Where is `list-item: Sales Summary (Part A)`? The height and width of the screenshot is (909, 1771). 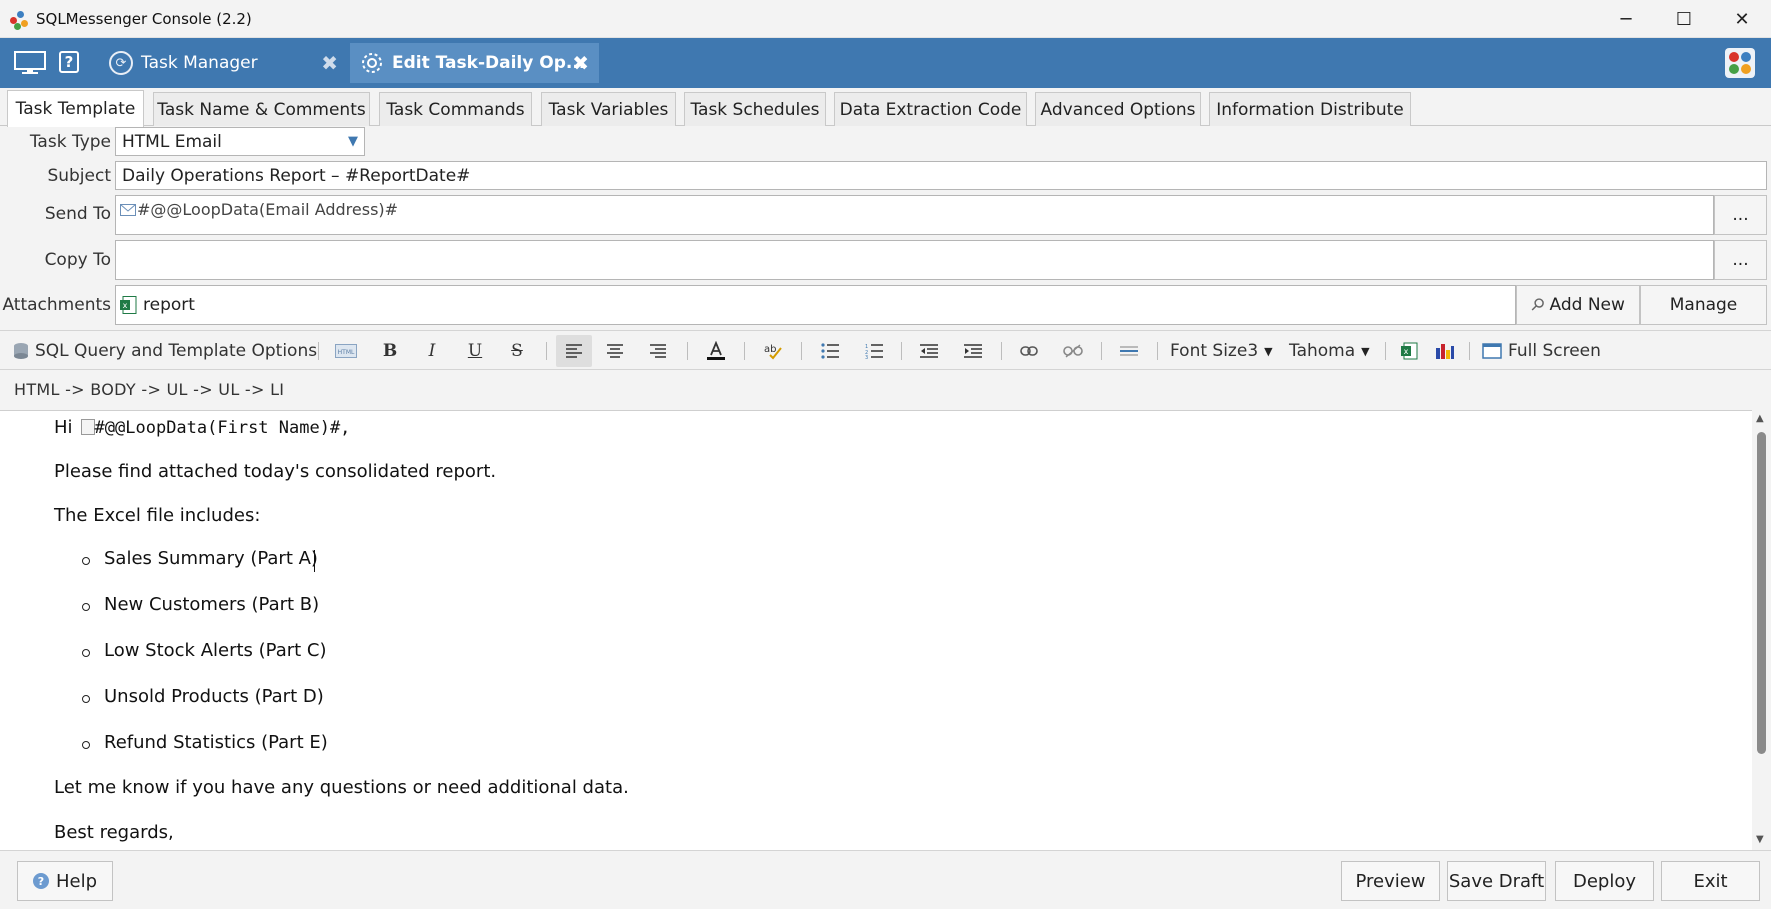
list-item: Sales Summary (Part A) is located at coordinates (211, 558).